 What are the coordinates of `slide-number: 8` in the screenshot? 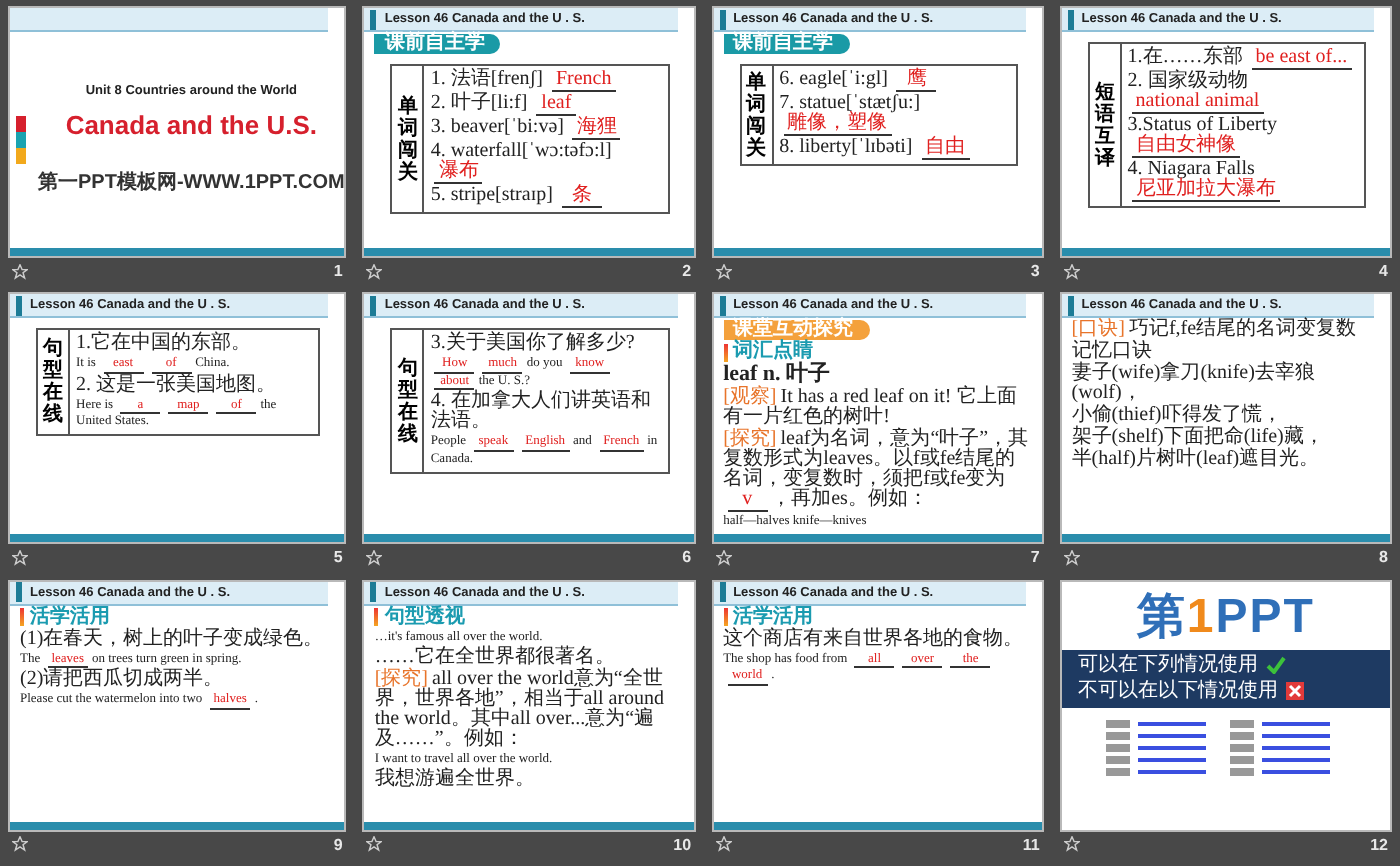 It's located at (1383, 557).